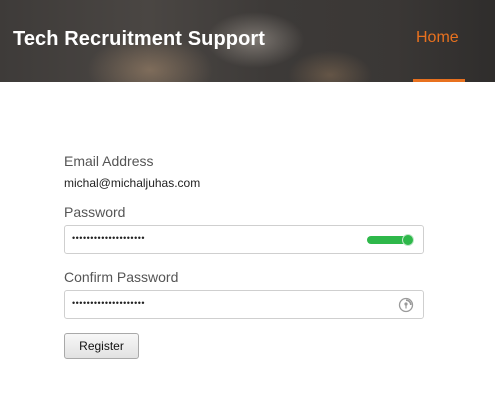 This screenshot has height=401, width=495. What do you see at coordinates (95, 212) in the screenshot?
I see `password-label: Password` at bounding box center [95, 212].